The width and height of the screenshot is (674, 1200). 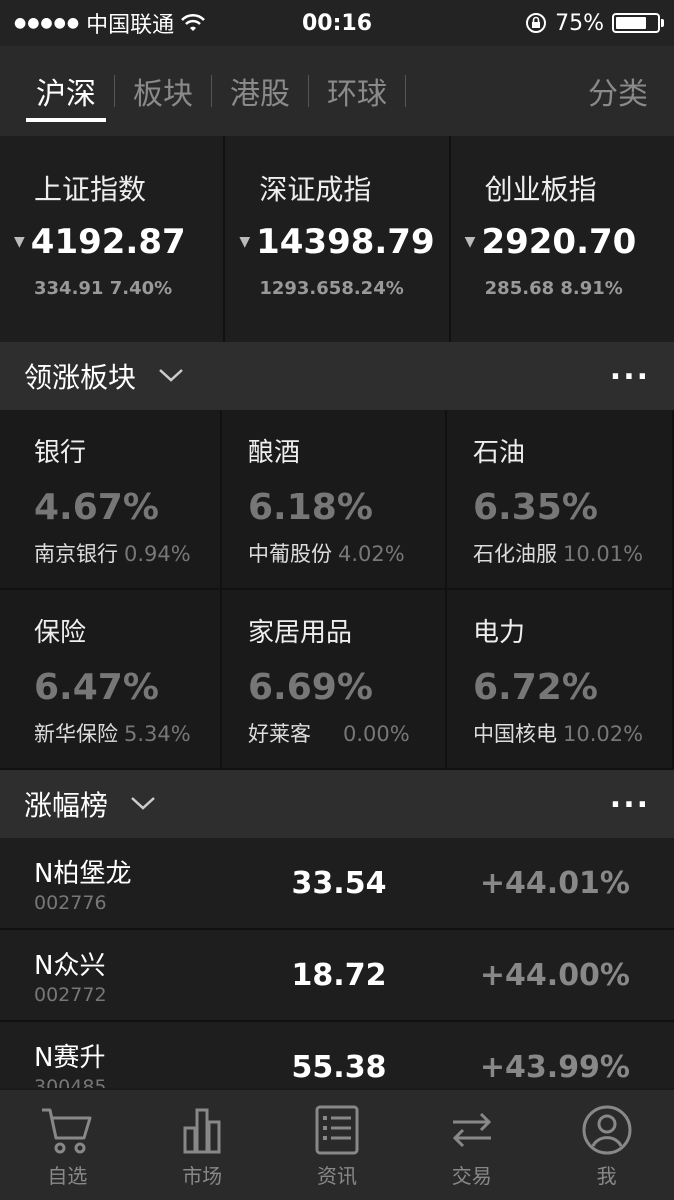 I want to click on status-left: ●●●●● 中国联通, so click(x=269, y=23).